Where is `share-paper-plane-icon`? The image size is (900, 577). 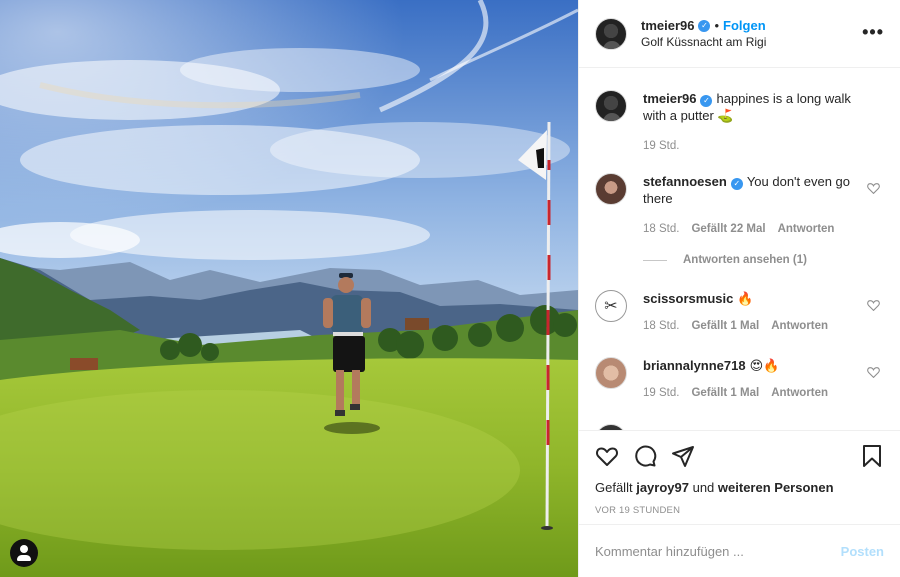 share-paper-plane-icon is located at coordinates (683, 456).